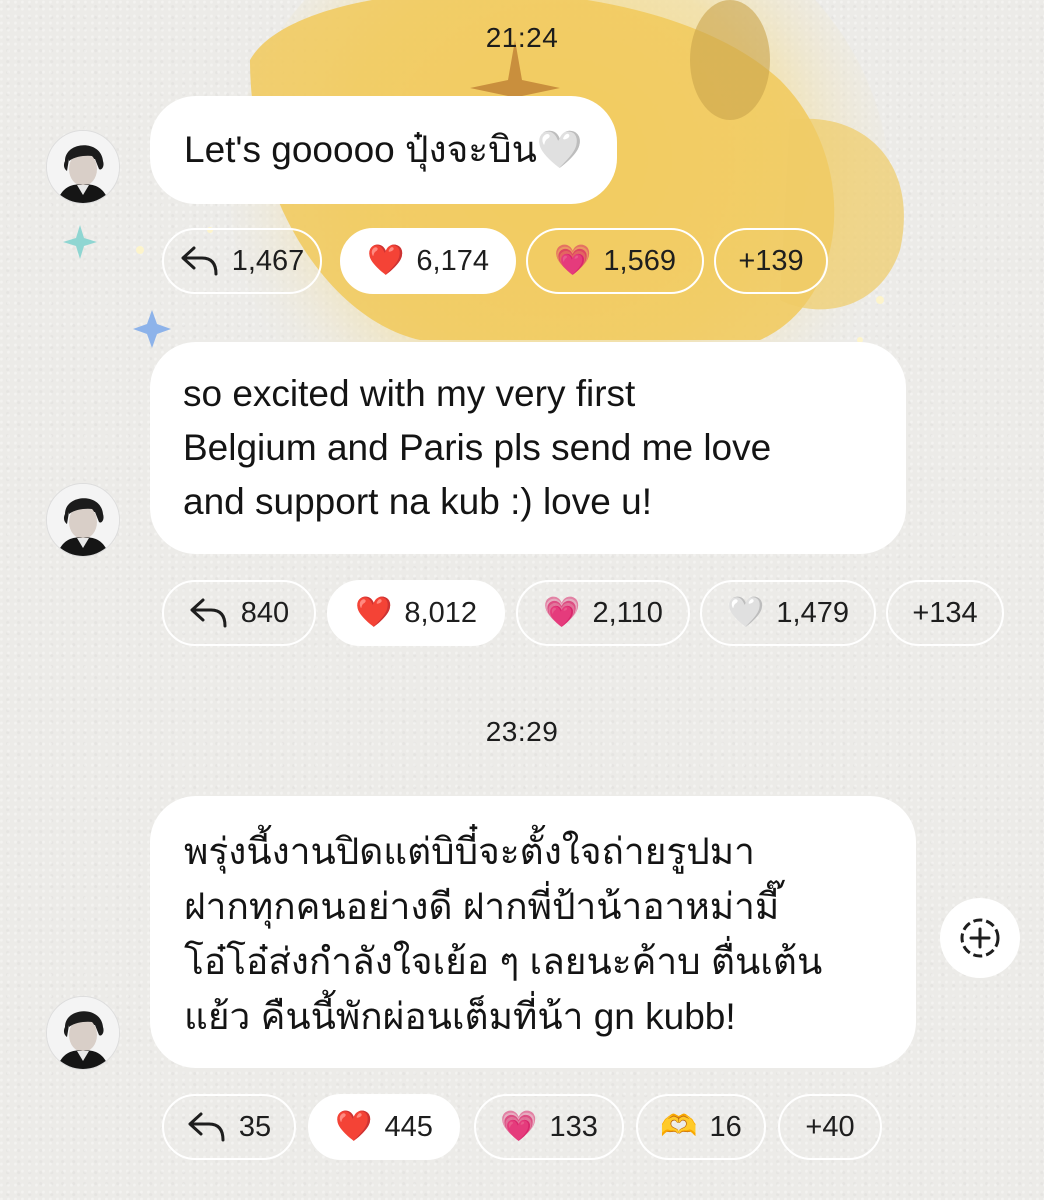 This screenshot has width=1044, height=1200. I want to click on reply-button: 1,467, so click(242, 261).